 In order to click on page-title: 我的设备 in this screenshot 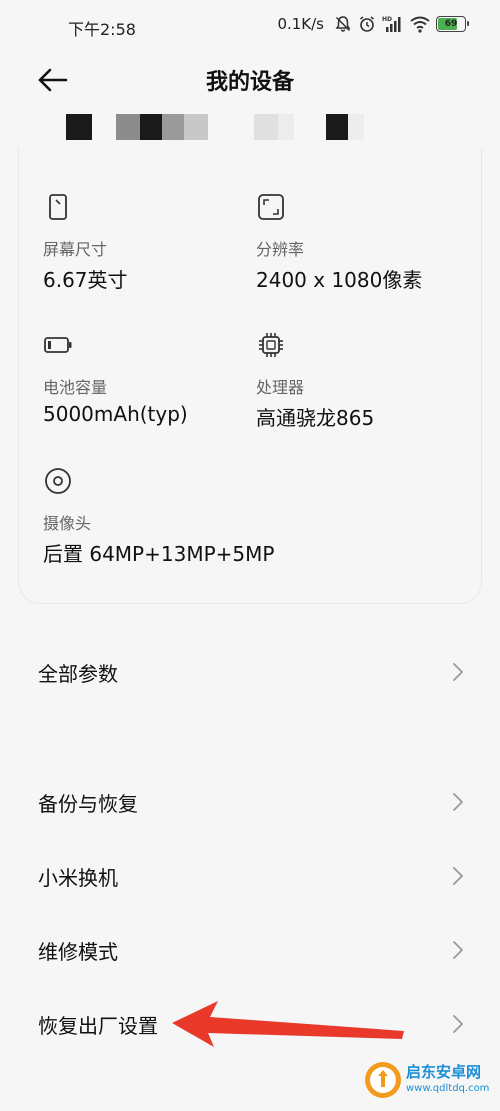, I will do `click(249, 82)`.